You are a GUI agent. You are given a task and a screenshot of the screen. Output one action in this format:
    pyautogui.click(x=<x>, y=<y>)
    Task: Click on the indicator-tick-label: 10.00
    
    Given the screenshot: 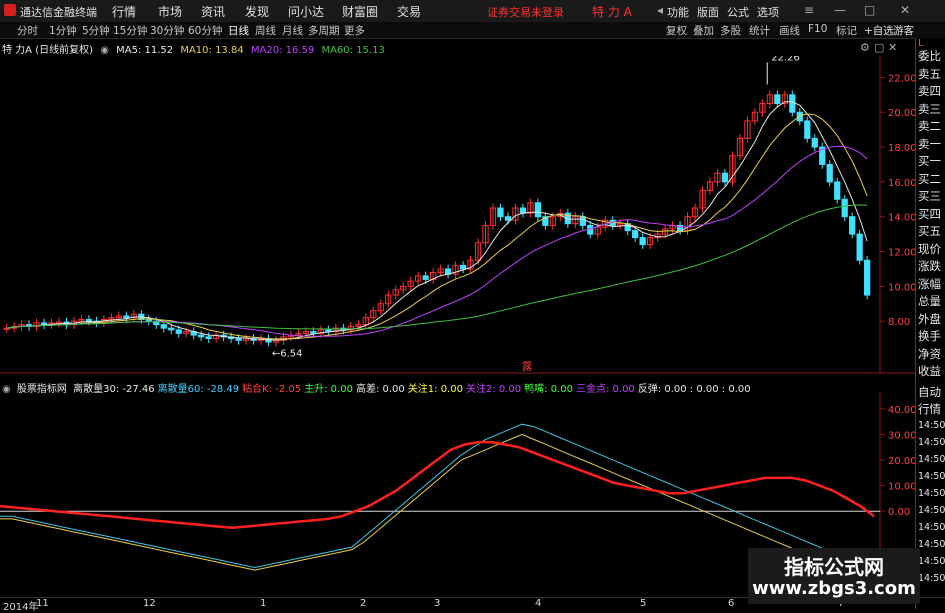 What is the action you would take?
    pyautogui.click(x=901, y=487)
    